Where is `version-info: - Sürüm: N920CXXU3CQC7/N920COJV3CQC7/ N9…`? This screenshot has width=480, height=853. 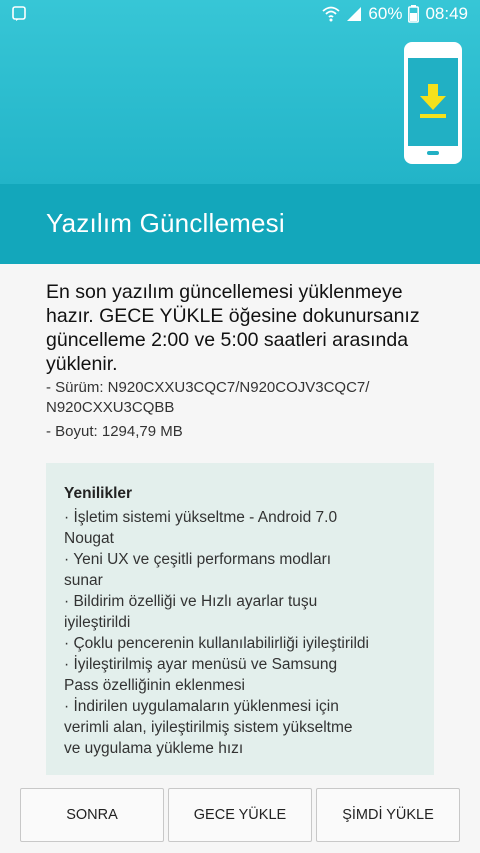
version-info: - Sürüm: N920CXXU3CQC7/N920COJV3CQC7/ N9… is located at coordinates (246, 398).